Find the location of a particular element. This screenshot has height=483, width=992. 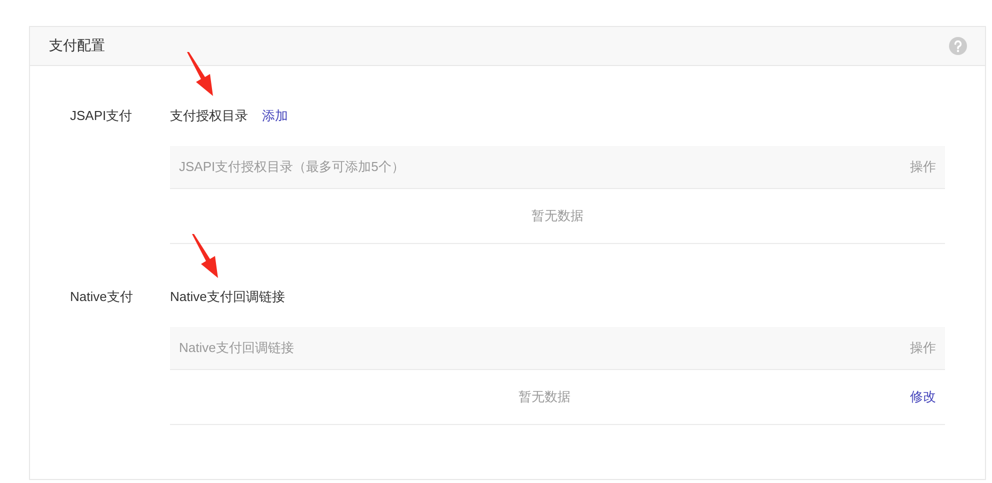

help-icon is located at coordinates (958, 46).